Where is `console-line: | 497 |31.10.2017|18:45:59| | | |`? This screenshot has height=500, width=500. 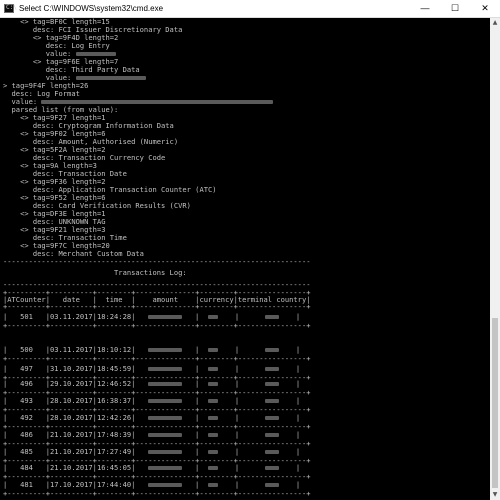
console-line: | 497 |31.10.2017|18:45:59| | | | is located at coordinates (151, 369).